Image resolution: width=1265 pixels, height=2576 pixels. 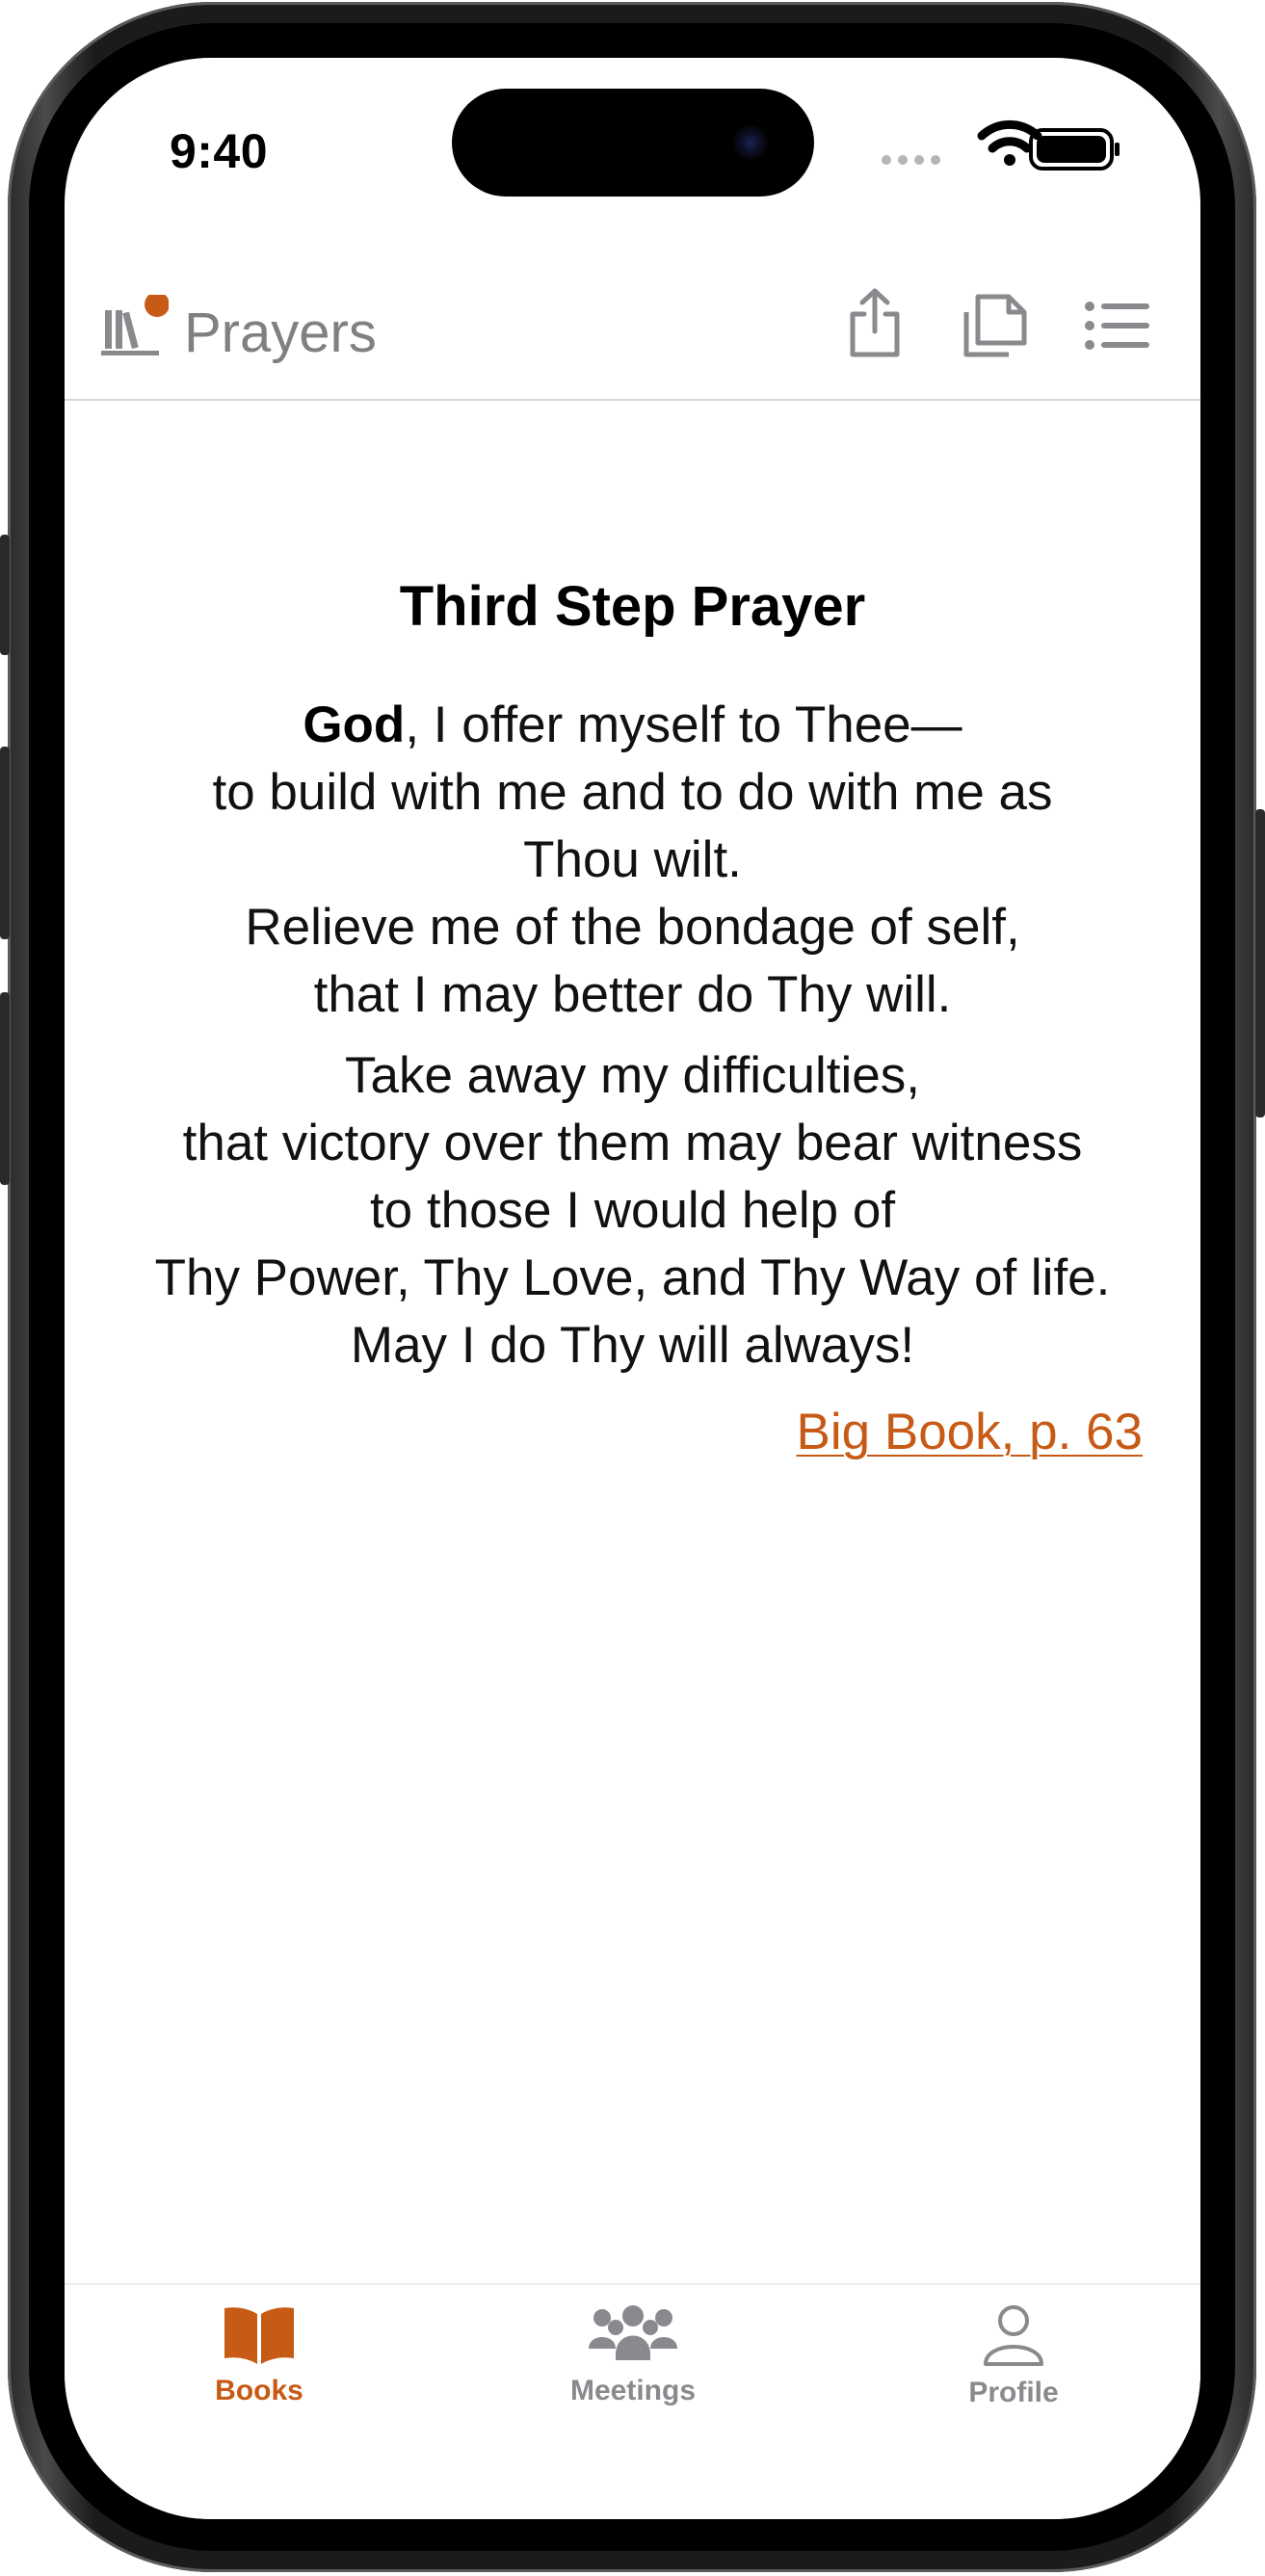 What do you see at coordinates (1014, 2335) in the screenshot?
I see `person-icon` at bounding box center [1014, 2335].